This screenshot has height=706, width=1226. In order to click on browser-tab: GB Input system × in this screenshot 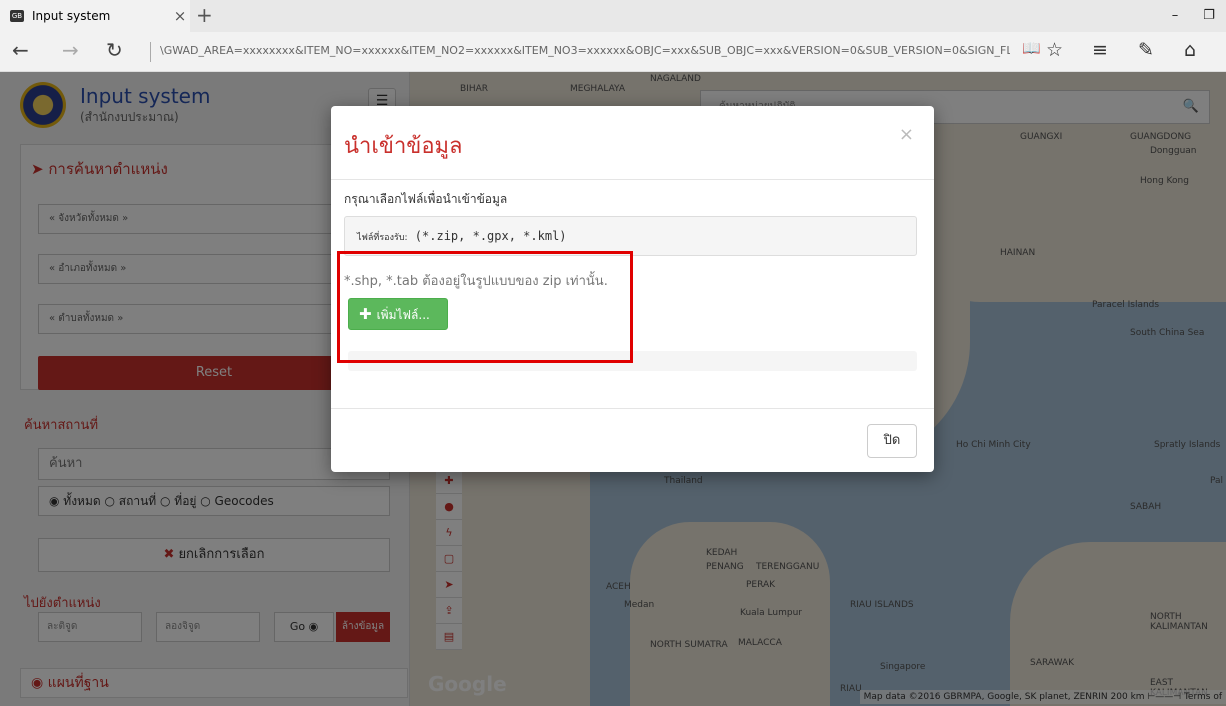, I will do `click(95, 16)`.